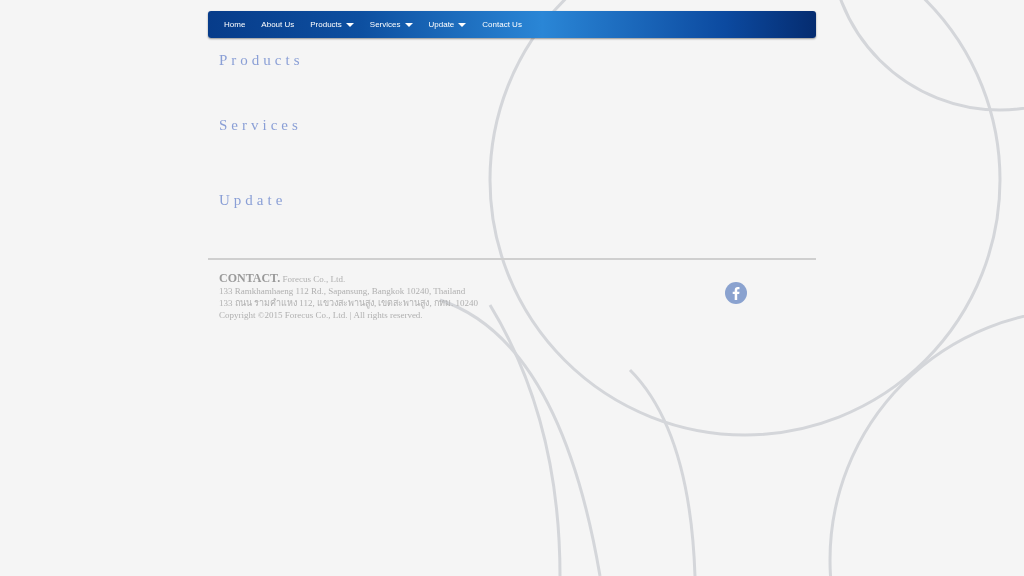  Describe the element at coordinates (343, 291) in the screenshot. I see `footer-text: 133 Ramkhamhaeng 112 Rd., Sapansung, Bangkok 10240, Thailand` at that location.